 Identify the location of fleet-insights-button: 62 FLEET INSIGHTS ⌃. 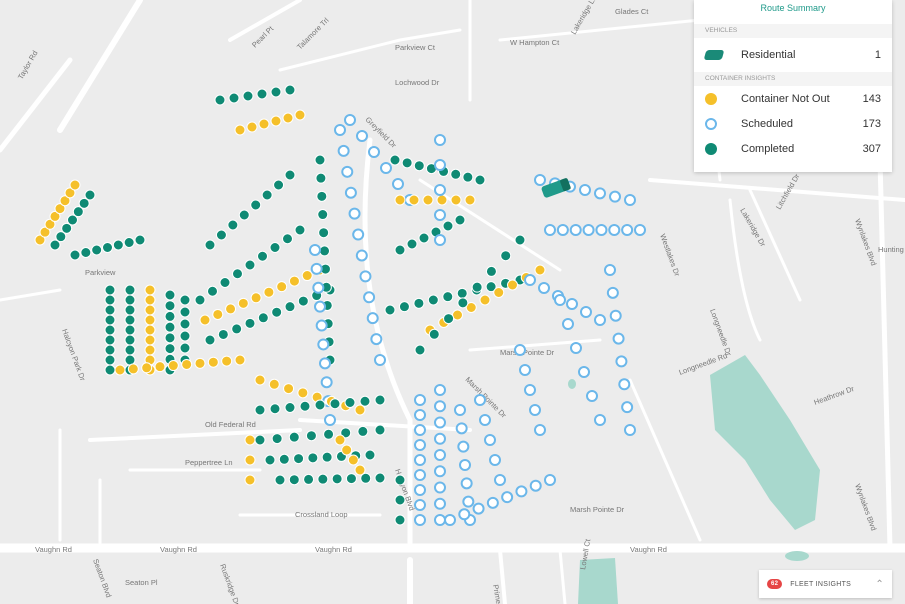
(825, 584).